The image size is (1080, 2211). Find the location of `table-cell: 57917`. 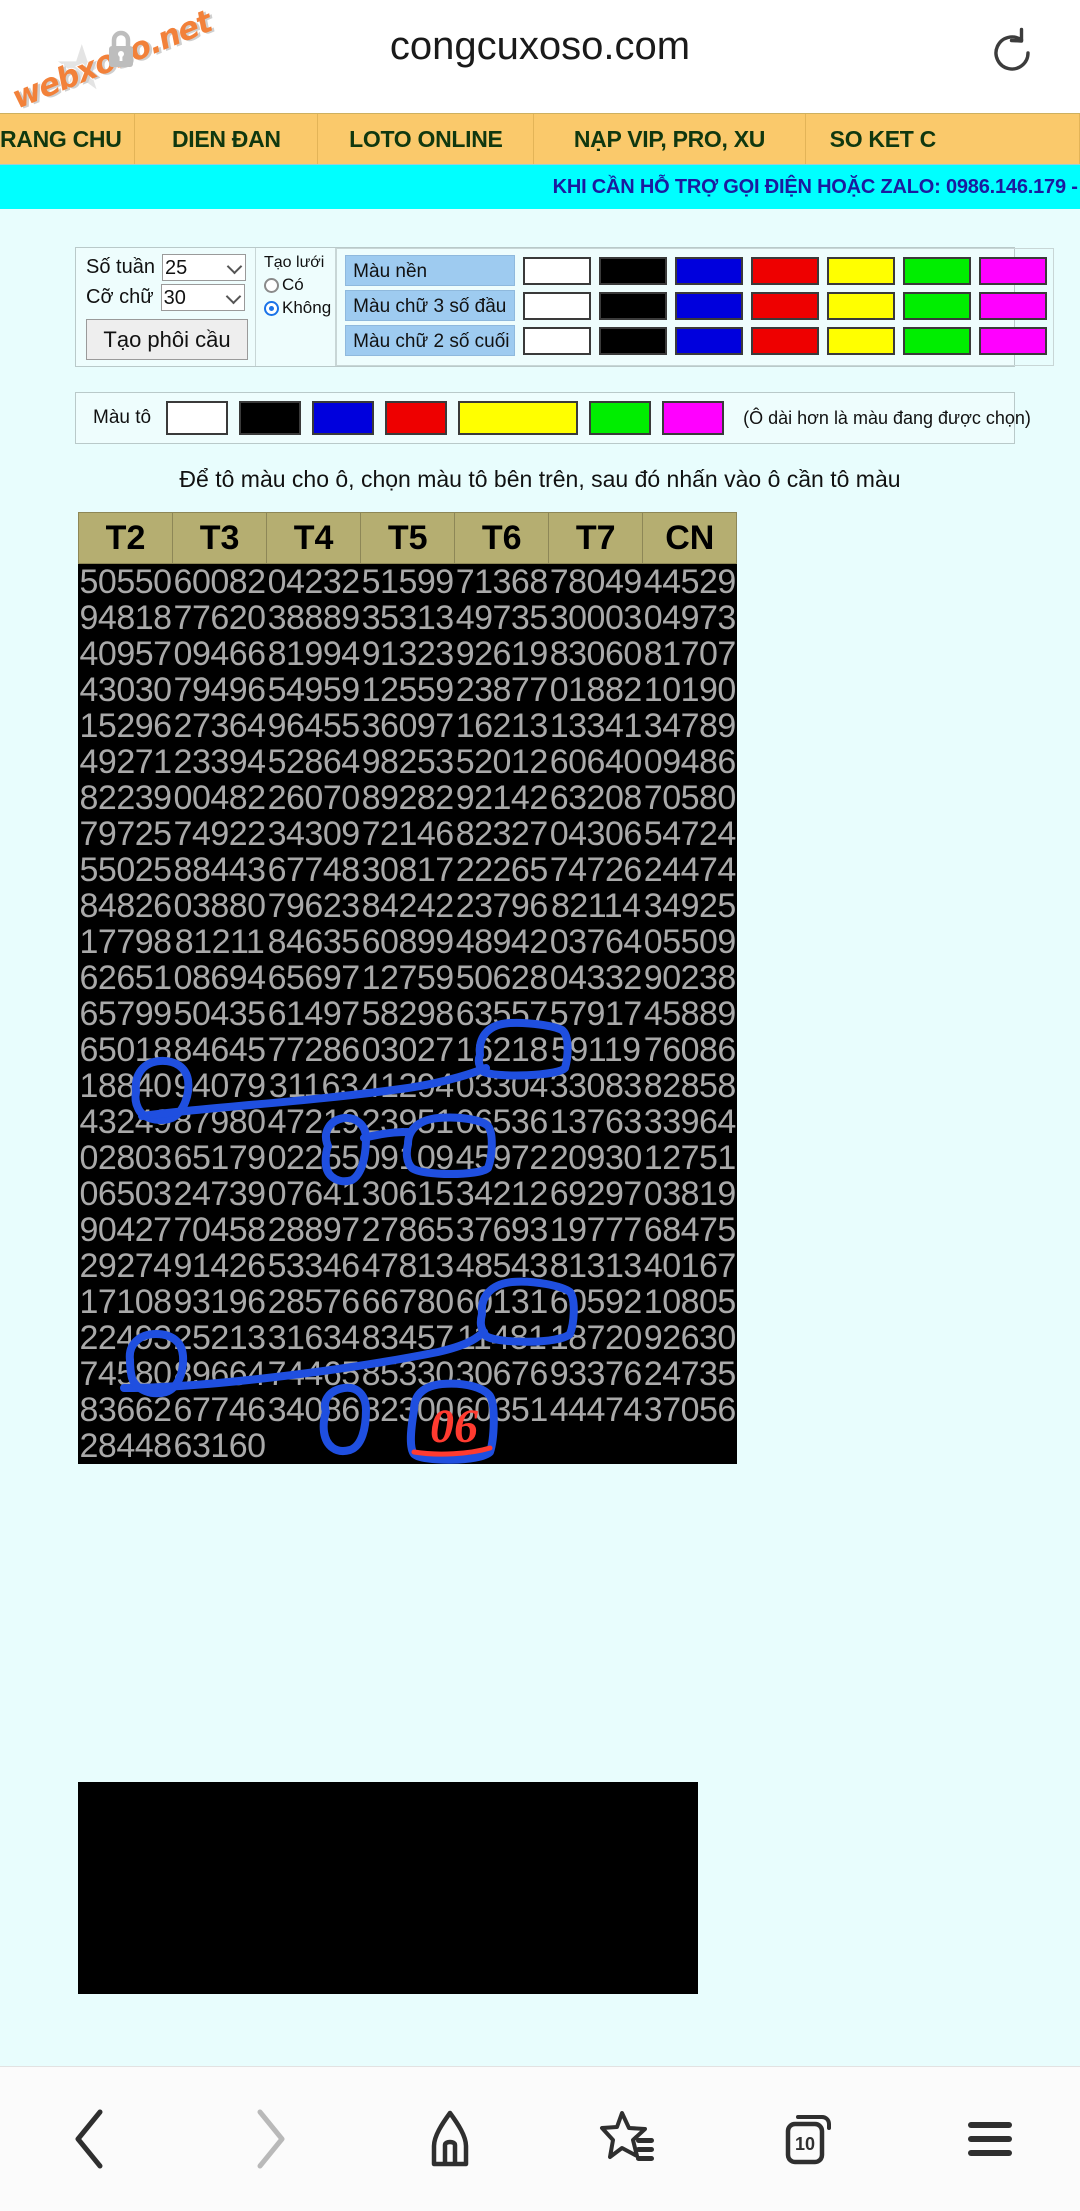

table-cell: 57917 is located at coordinates (596, 1014).